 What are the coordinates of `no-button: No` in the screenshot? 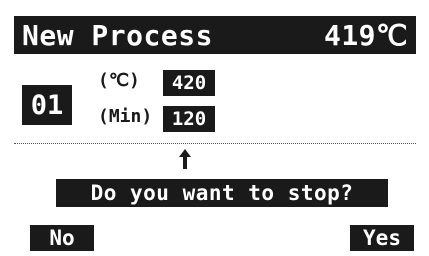 It's located at (62, 238).